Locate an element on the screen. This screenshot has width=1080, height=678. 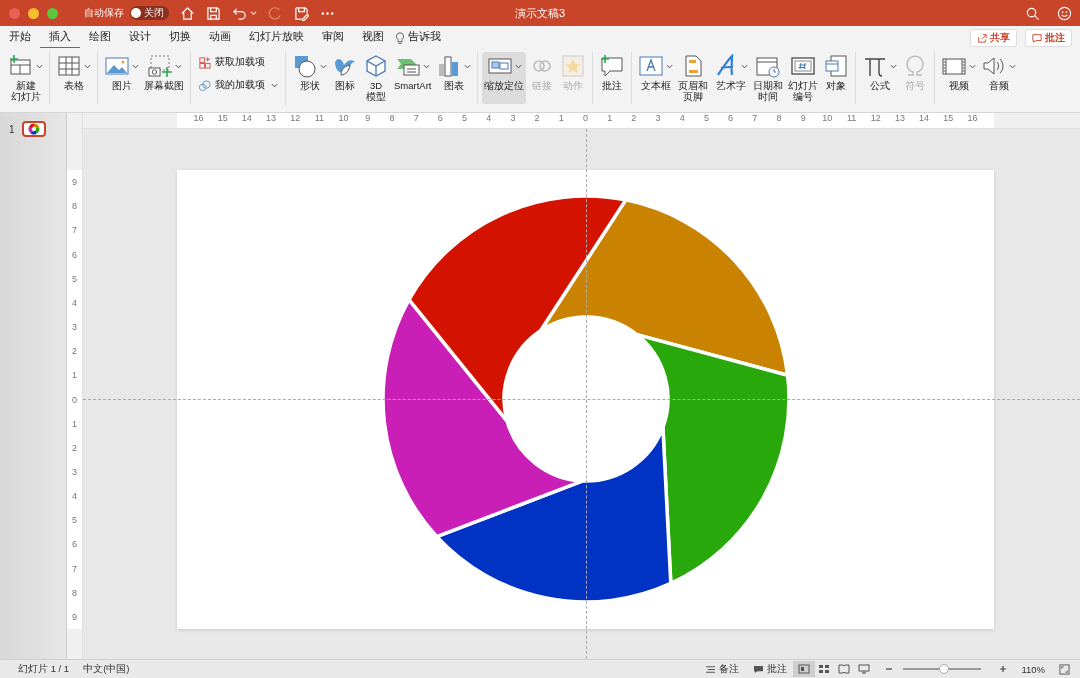
zoom-button is located at coordinates (52, 13).